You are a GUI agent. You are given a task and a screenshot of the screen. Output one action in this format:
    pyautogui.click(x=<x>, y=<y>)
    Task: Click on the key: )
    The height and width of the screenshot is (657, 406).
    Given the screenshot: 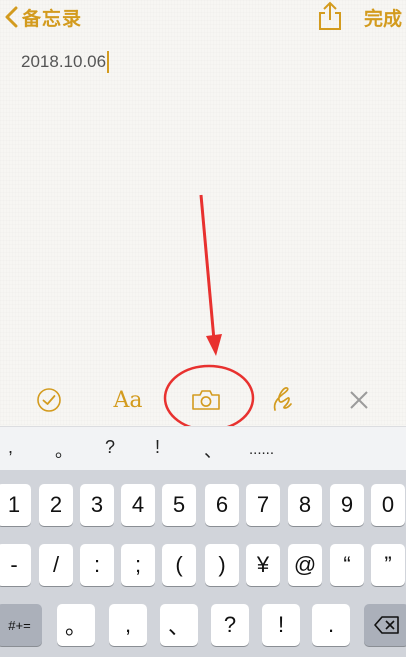 What is the action you would take?
    pyautogui.click(x=222, y=565)
    